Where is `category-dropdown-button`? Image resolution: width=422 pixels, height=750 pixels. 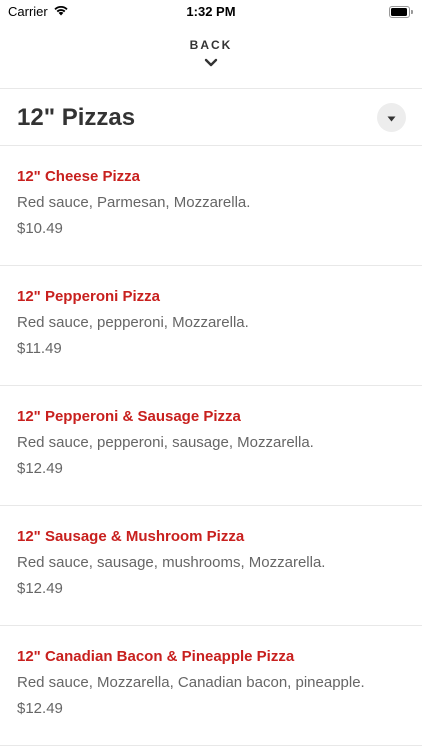
category-dropdown-button is located at coordinates (391, 117).